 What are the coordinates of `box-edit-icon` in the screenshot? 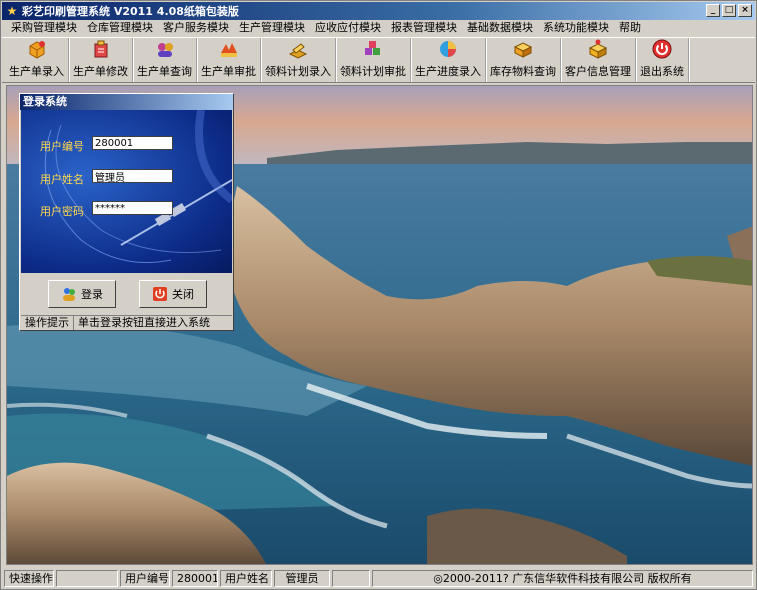 It's located at (101, 49).